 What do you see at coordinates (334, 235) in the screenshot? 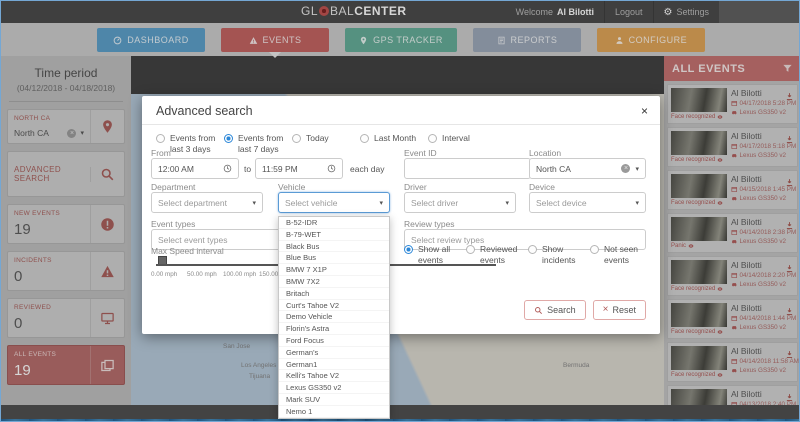
I see `vehicle-dropdown-option: B-79-WET` at bounding box center [334, 235].